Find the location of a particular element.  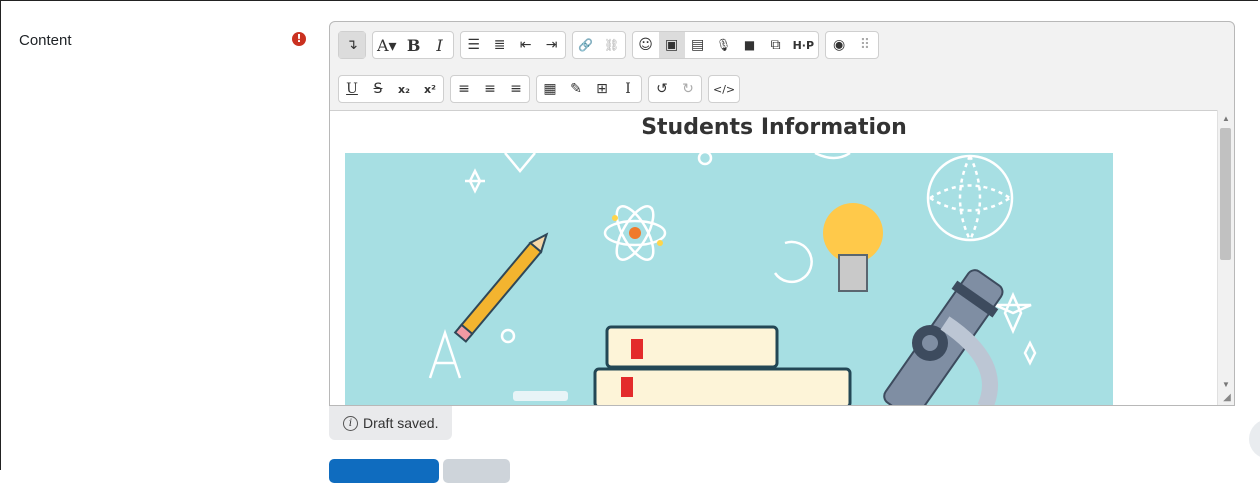

ordered-list-icon: ≣ is located at coordinates (500, 45).